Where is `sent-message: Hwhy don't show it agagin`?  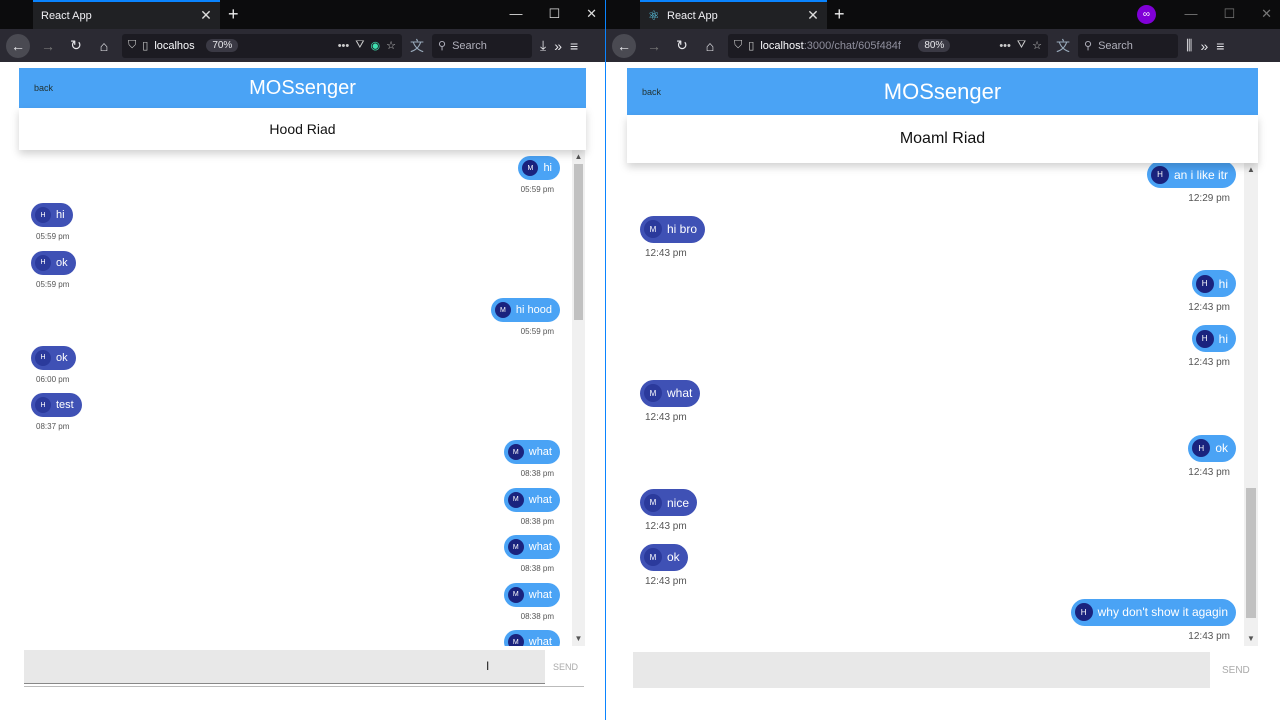
sent-message: Hwhy don't show it agagin is located at coordinates (1153, 612).